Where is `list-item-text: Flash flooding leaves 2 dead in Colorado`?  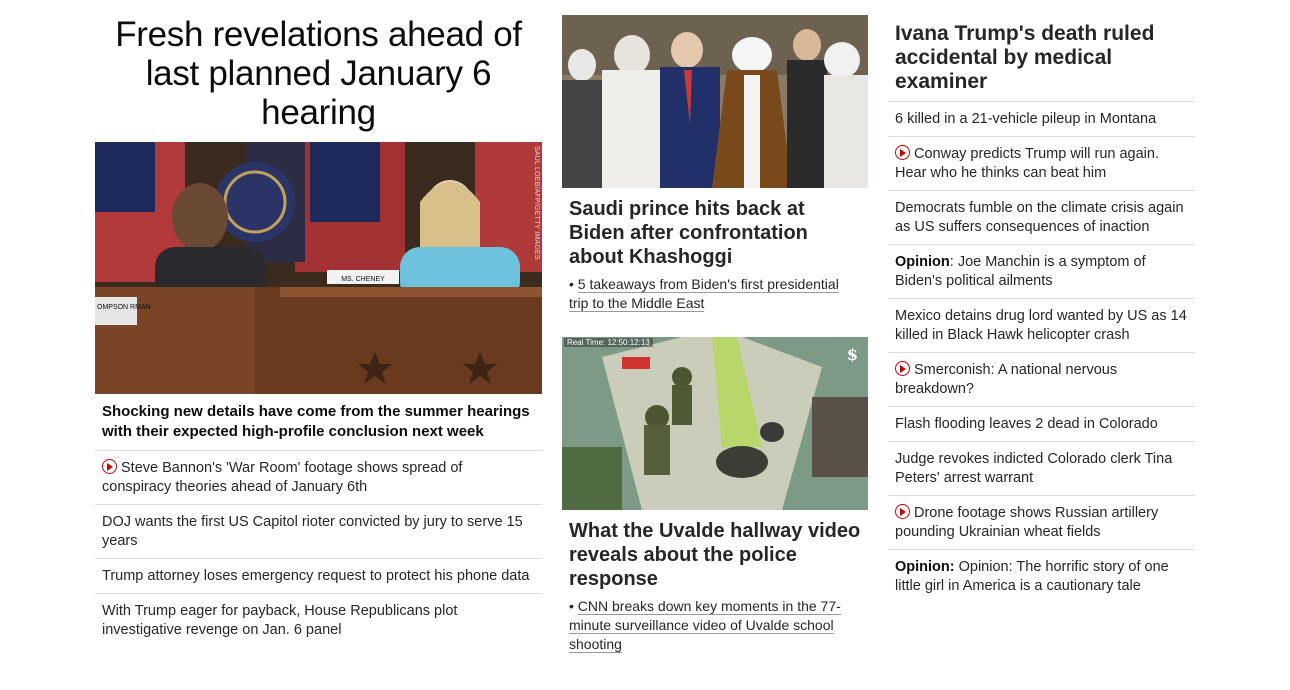
list-item-text: Flash flooding leaves 2 dead in Colorado is located at coordinates (1026, 424).